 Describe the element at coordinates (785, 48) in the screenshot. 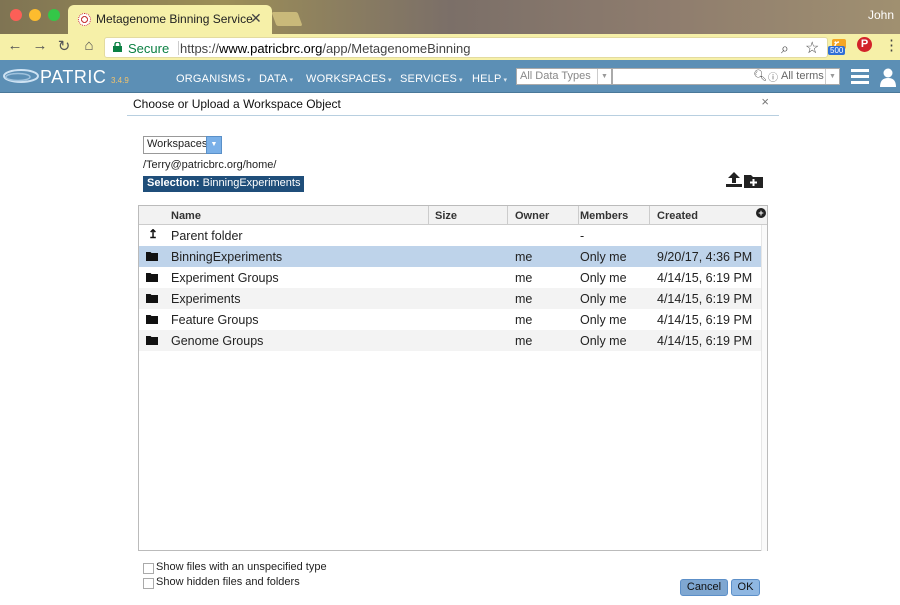

I see `zoom-icon: ⌕` at that location.